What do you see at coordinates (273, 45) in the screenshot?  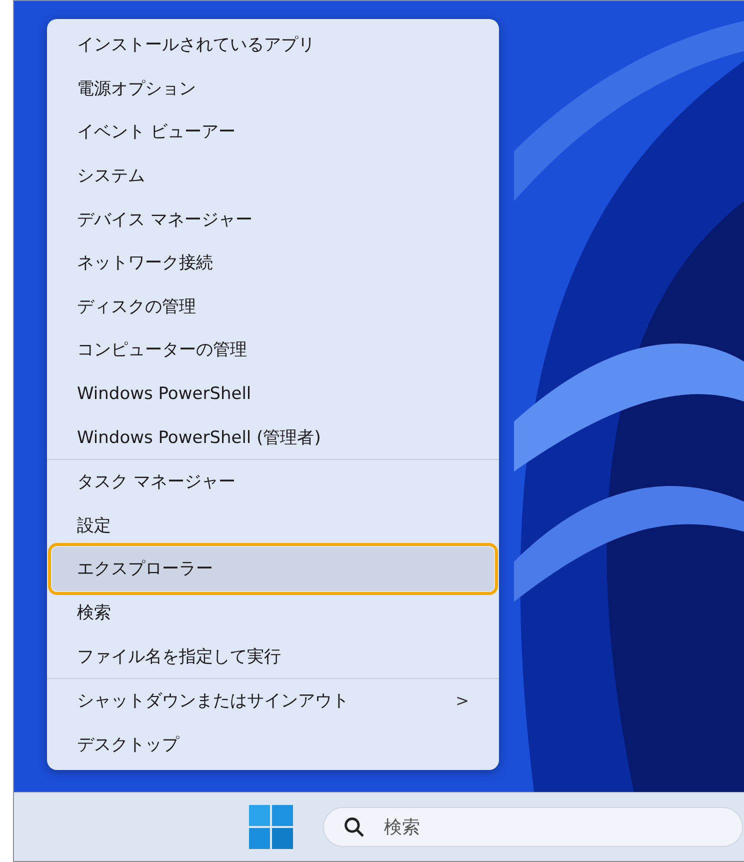 I see `menu-item: インストールされているアプリ` at bounding box center [273, 45].